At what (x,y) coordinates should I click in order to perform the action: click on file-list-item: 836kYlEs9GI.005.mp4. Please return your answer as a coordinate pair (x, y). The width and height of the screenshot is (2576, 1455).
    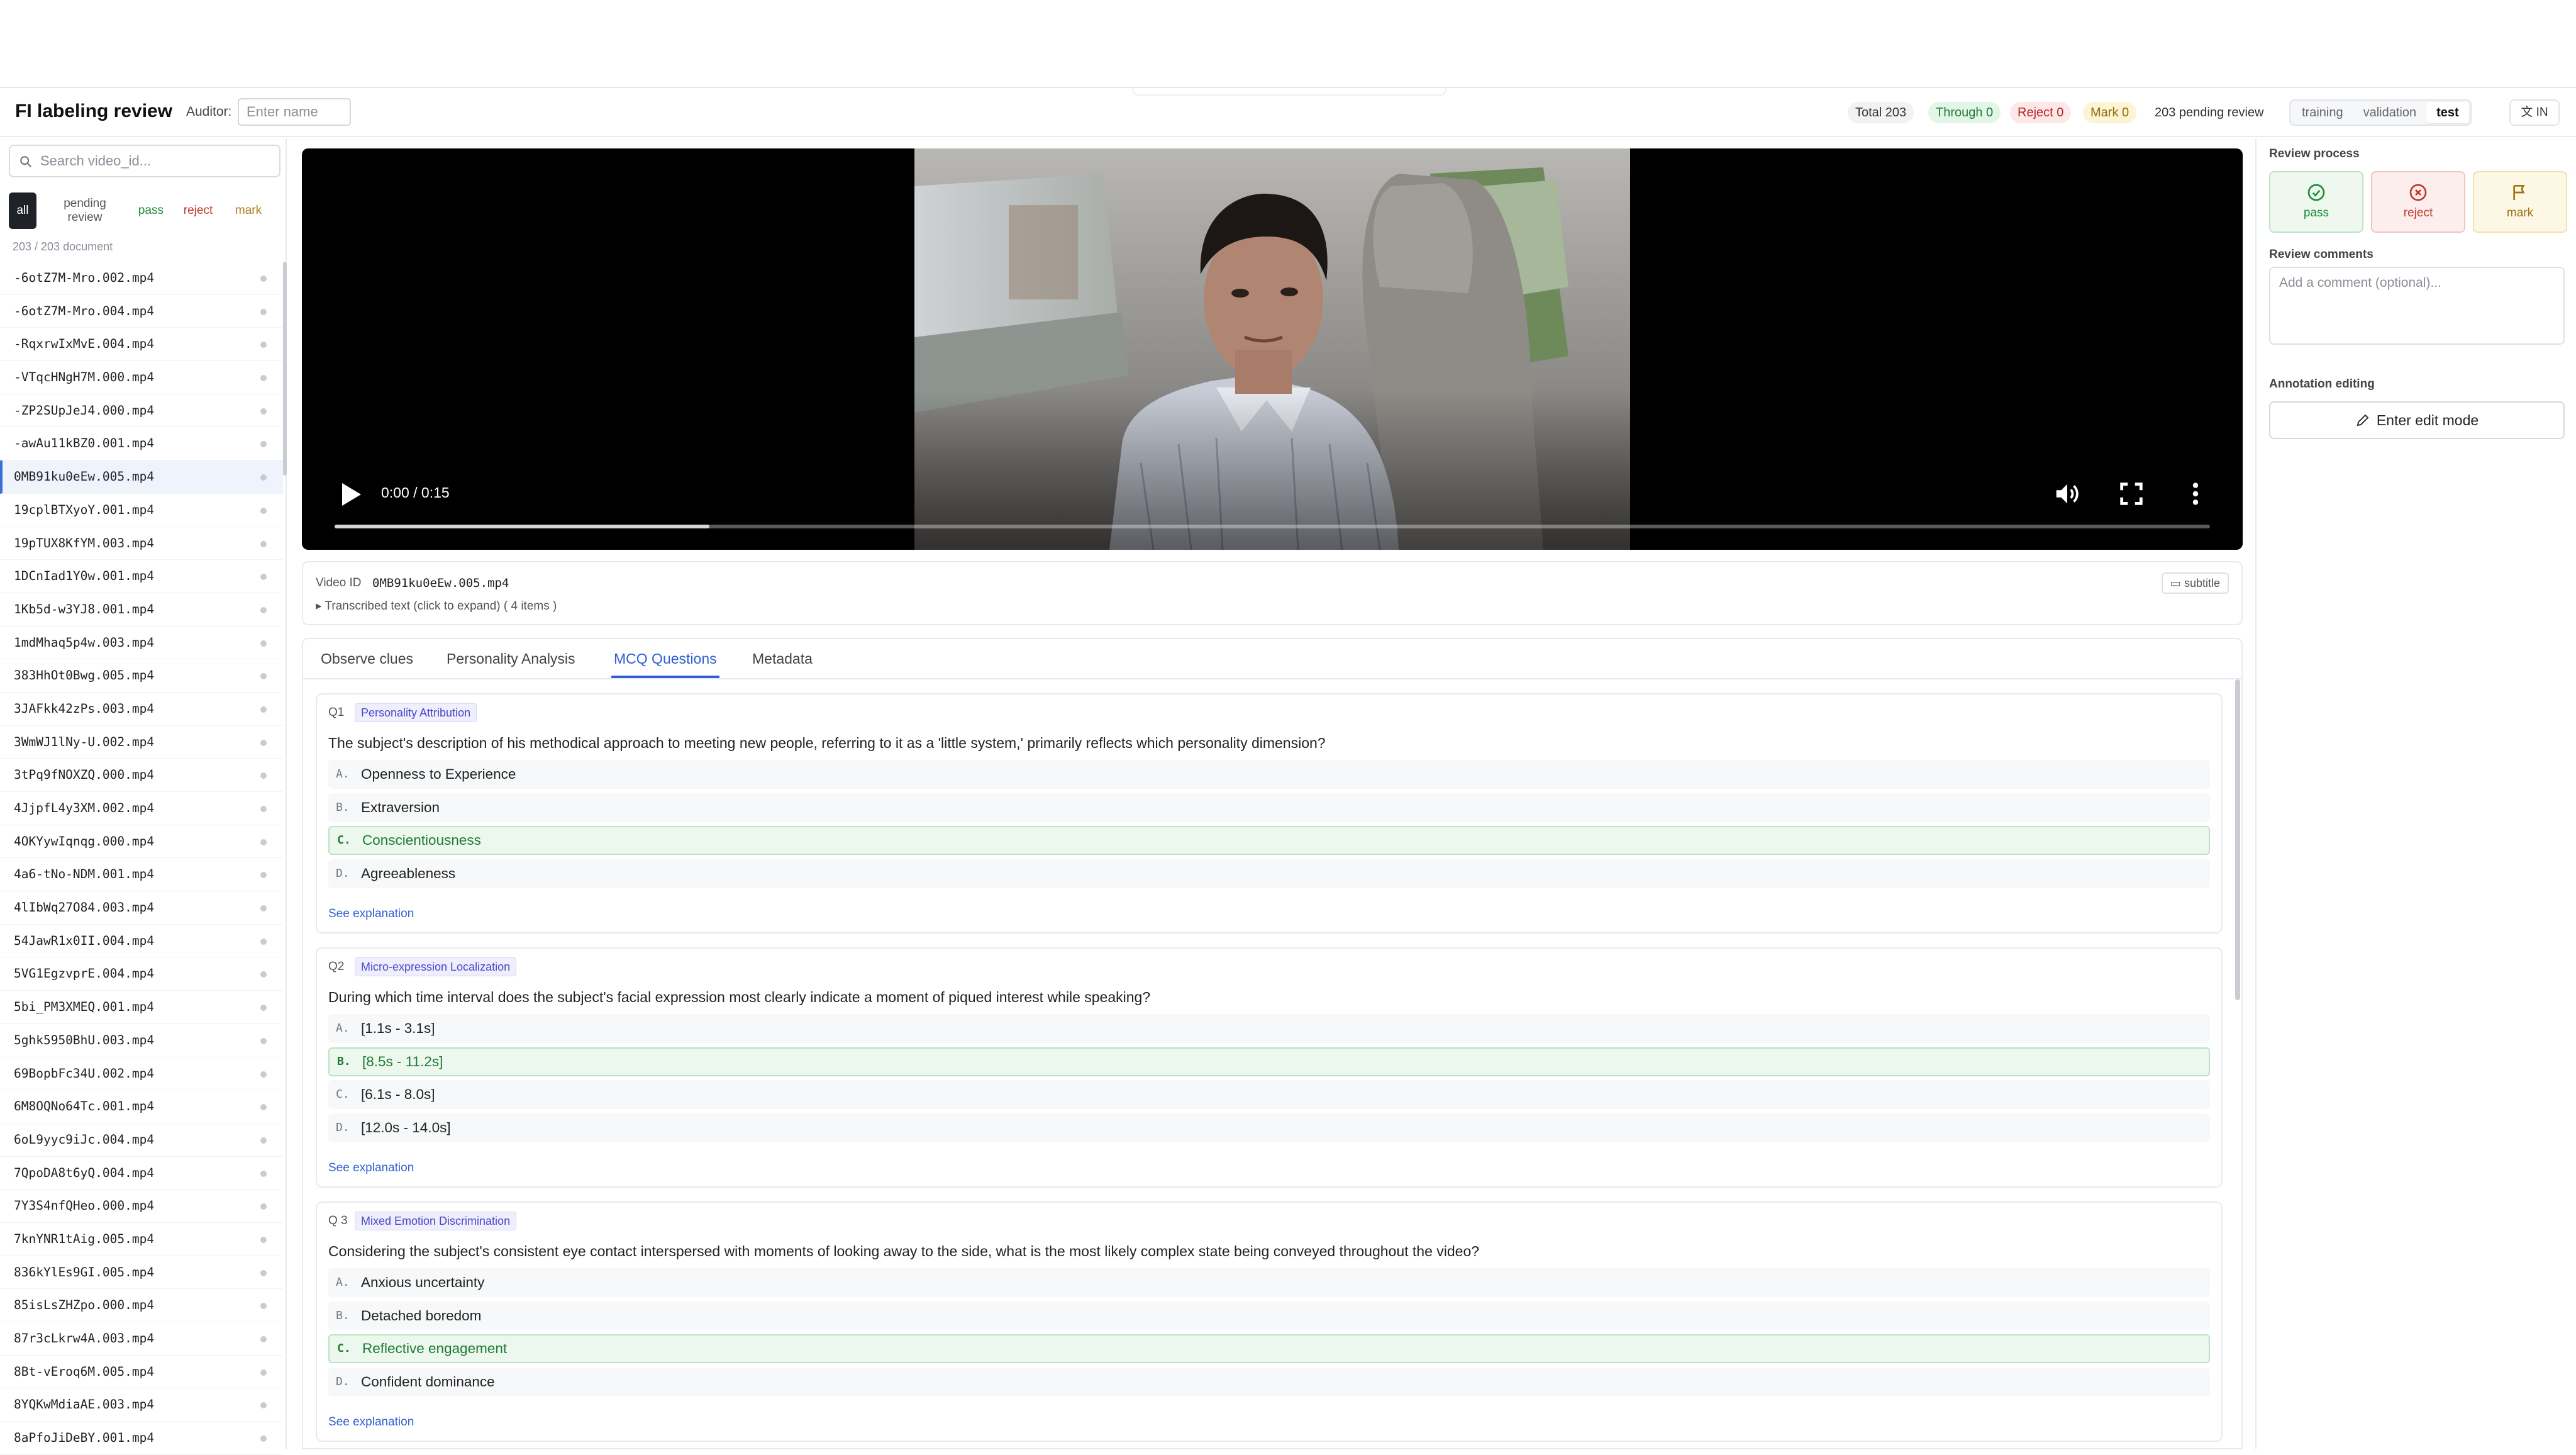
    Looking at the image, I should click on (141, 1273).